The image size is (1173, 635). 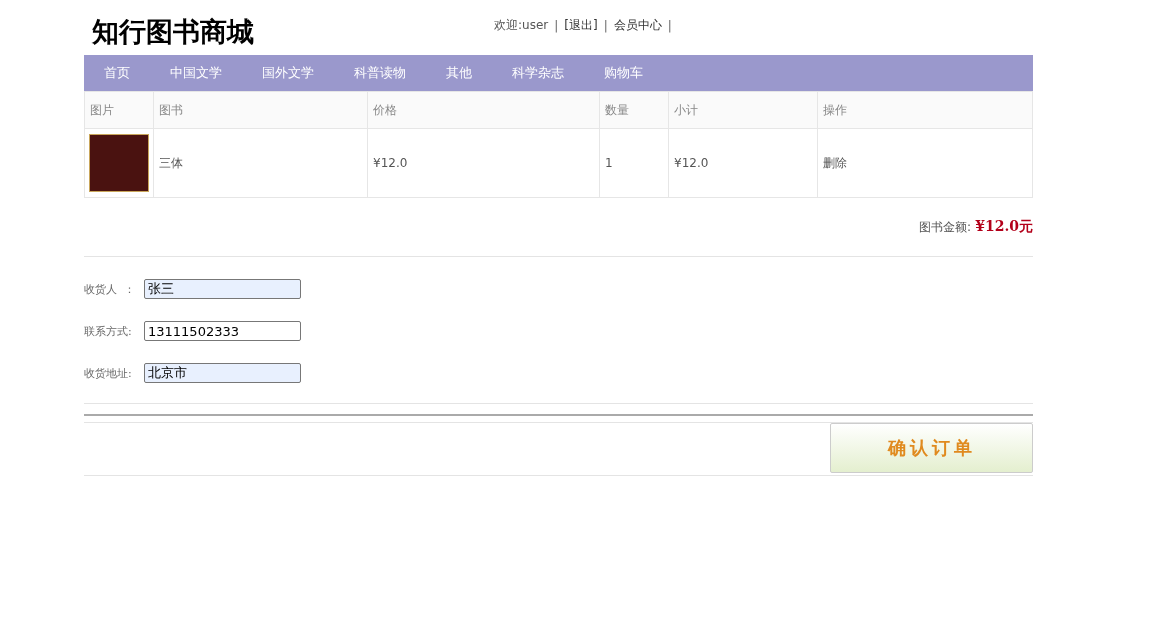 What do you see at coordinates (634, 110) in the screenshot?
I see `column-header: 数量` at bounding box center [634, 110].